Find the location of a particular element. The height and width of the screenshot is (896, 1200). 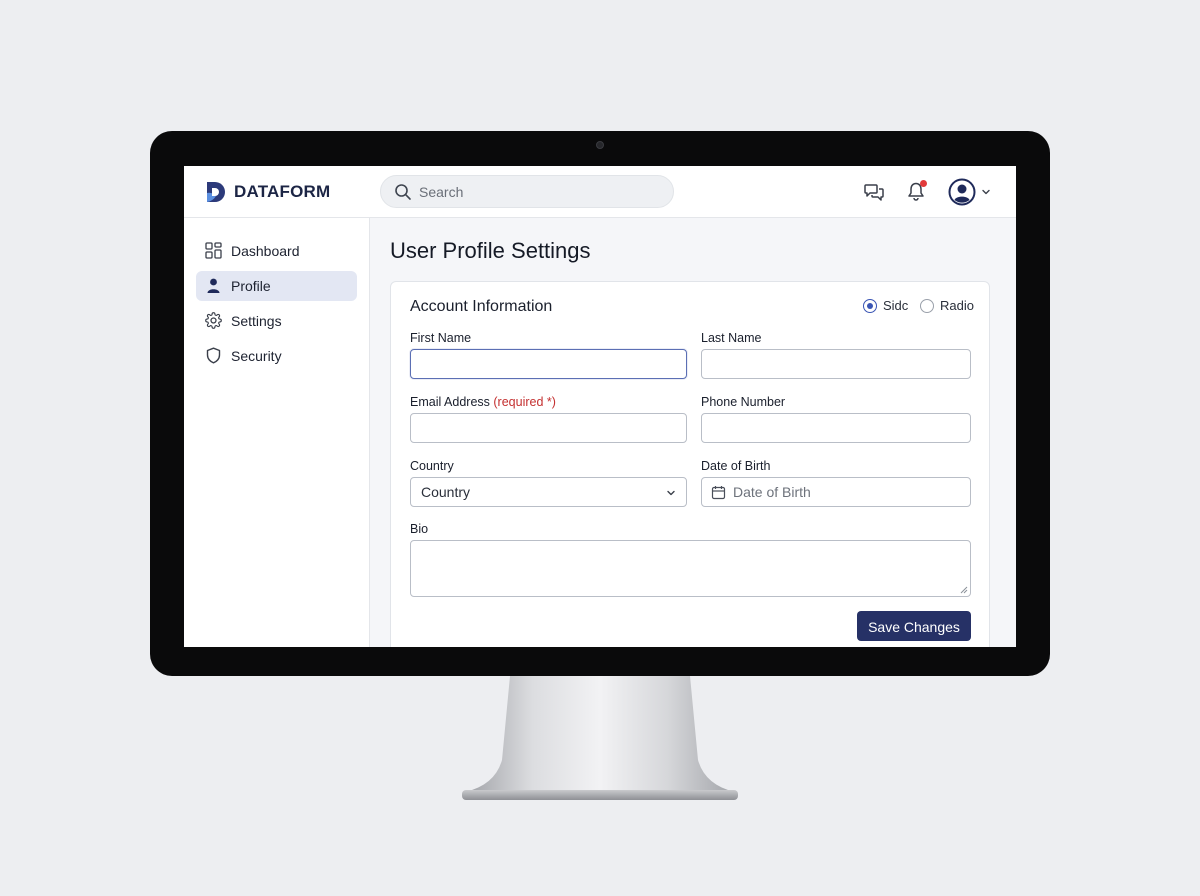

gear-icon is located at coordinates (213, 320).